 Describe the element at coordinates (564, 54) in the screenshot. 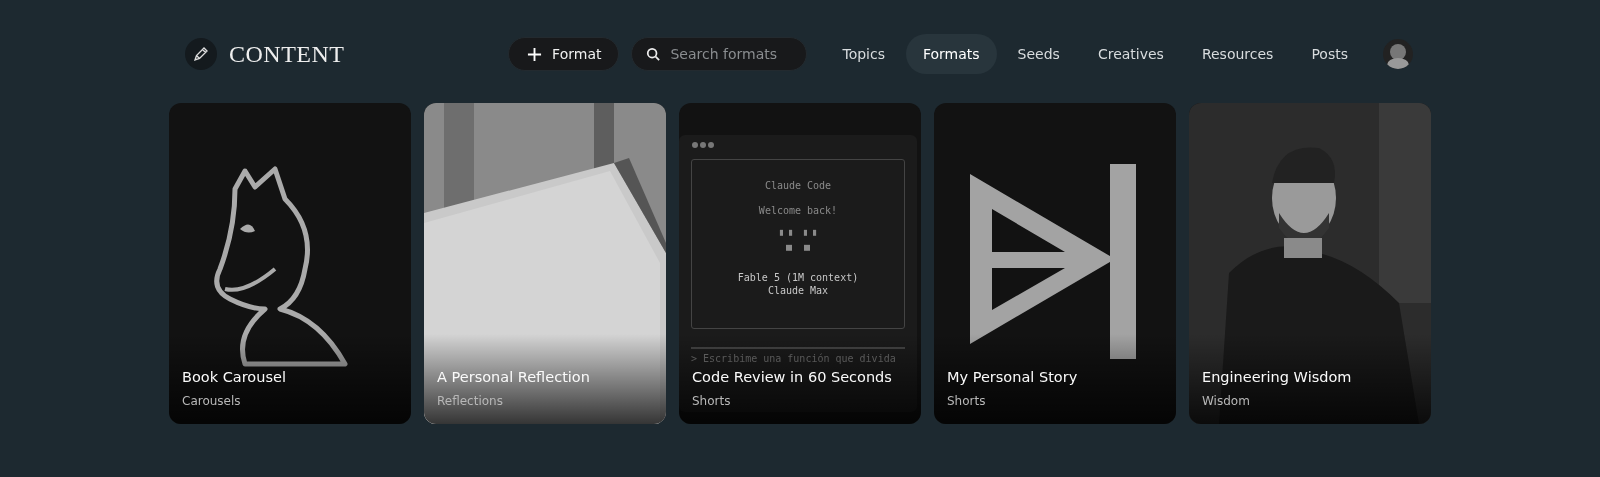

I see `add-format-button: Format` at that location.